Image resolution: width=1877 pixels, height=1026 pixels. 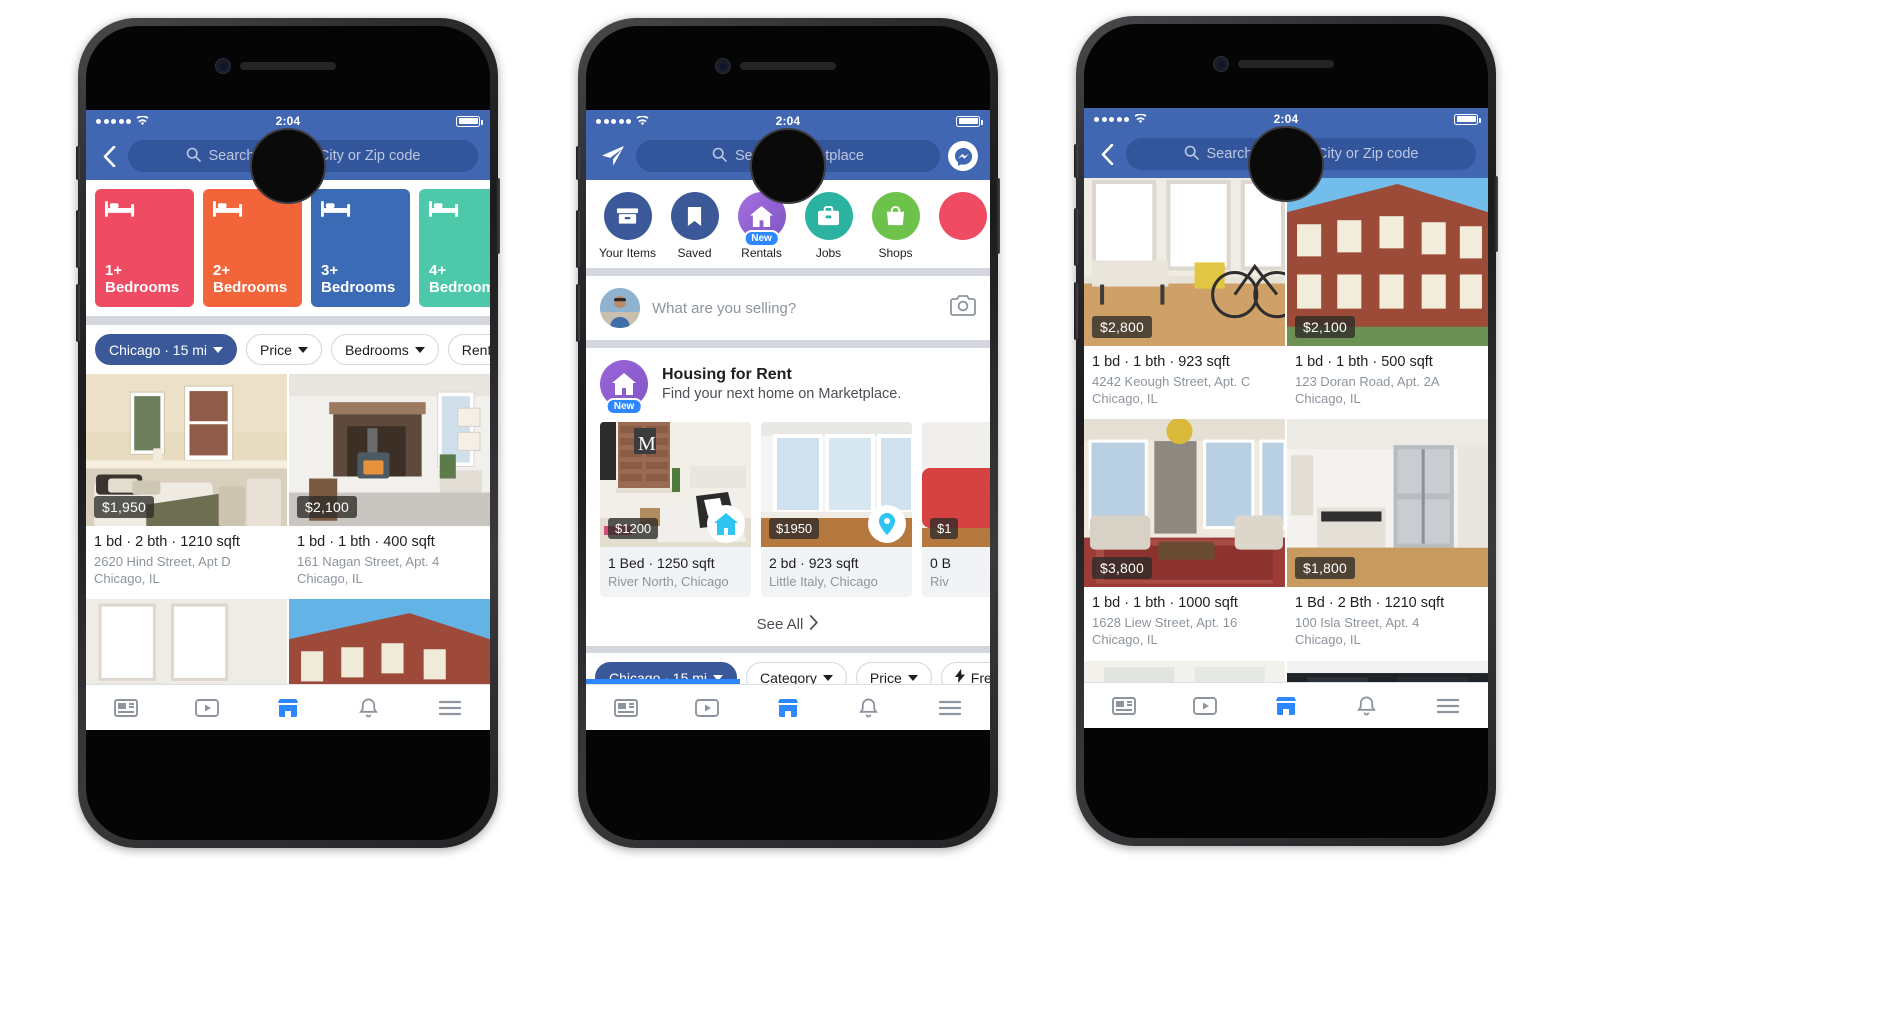 I want to click on promo-listing-neighborhood: River North, Chicago, so click(x=668, y=581).